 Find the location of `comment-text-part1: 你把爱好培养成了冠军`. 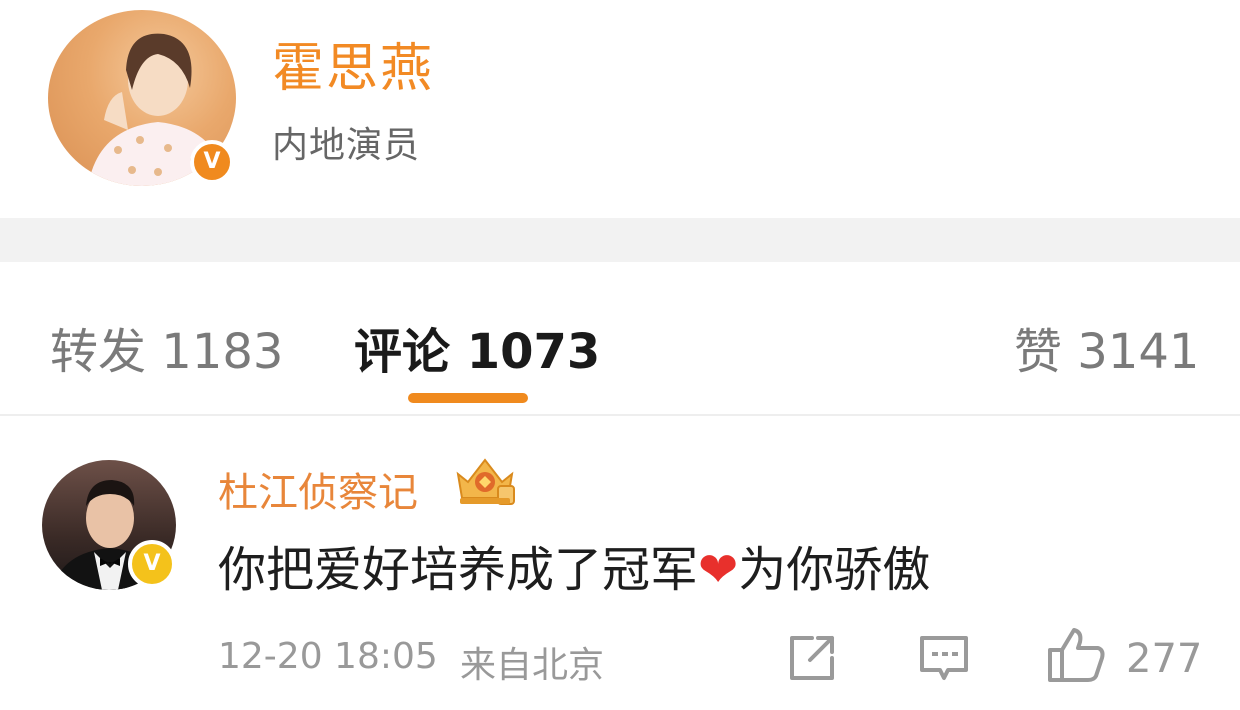

comment-text-part1: 你把爱好培养成了冠军 is located at coordinates (458, 570).